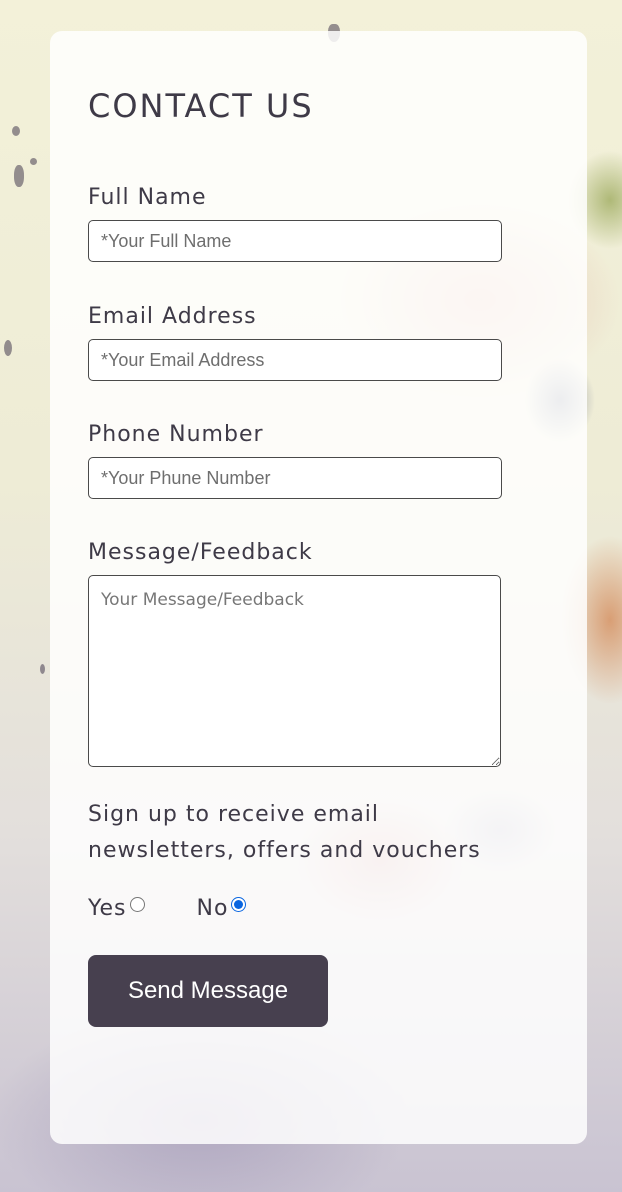  What do you see at coordinates (147, 197) in the screenshot?
I see `full-name-label: Full Name` at bounding box center [147, 197].